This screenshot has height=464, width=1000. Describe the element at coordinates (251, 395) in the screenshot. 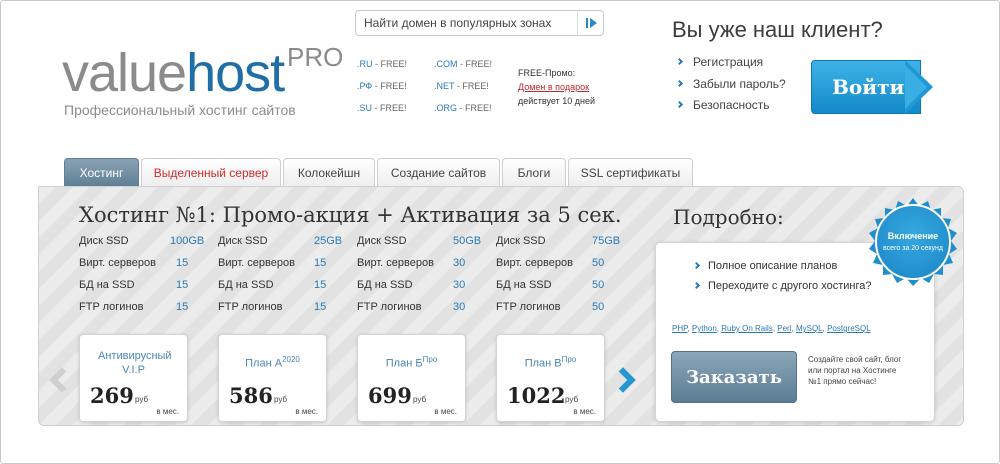

I see `plan-price: 586` at that location.